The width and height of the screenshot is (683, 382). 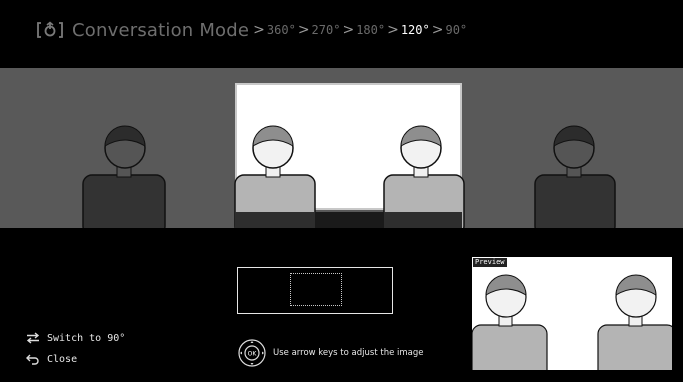 What do you see at coordinates (490, 262) in the screenshot?
I see `preview-label: Preview` at bounding box center [490, 262].